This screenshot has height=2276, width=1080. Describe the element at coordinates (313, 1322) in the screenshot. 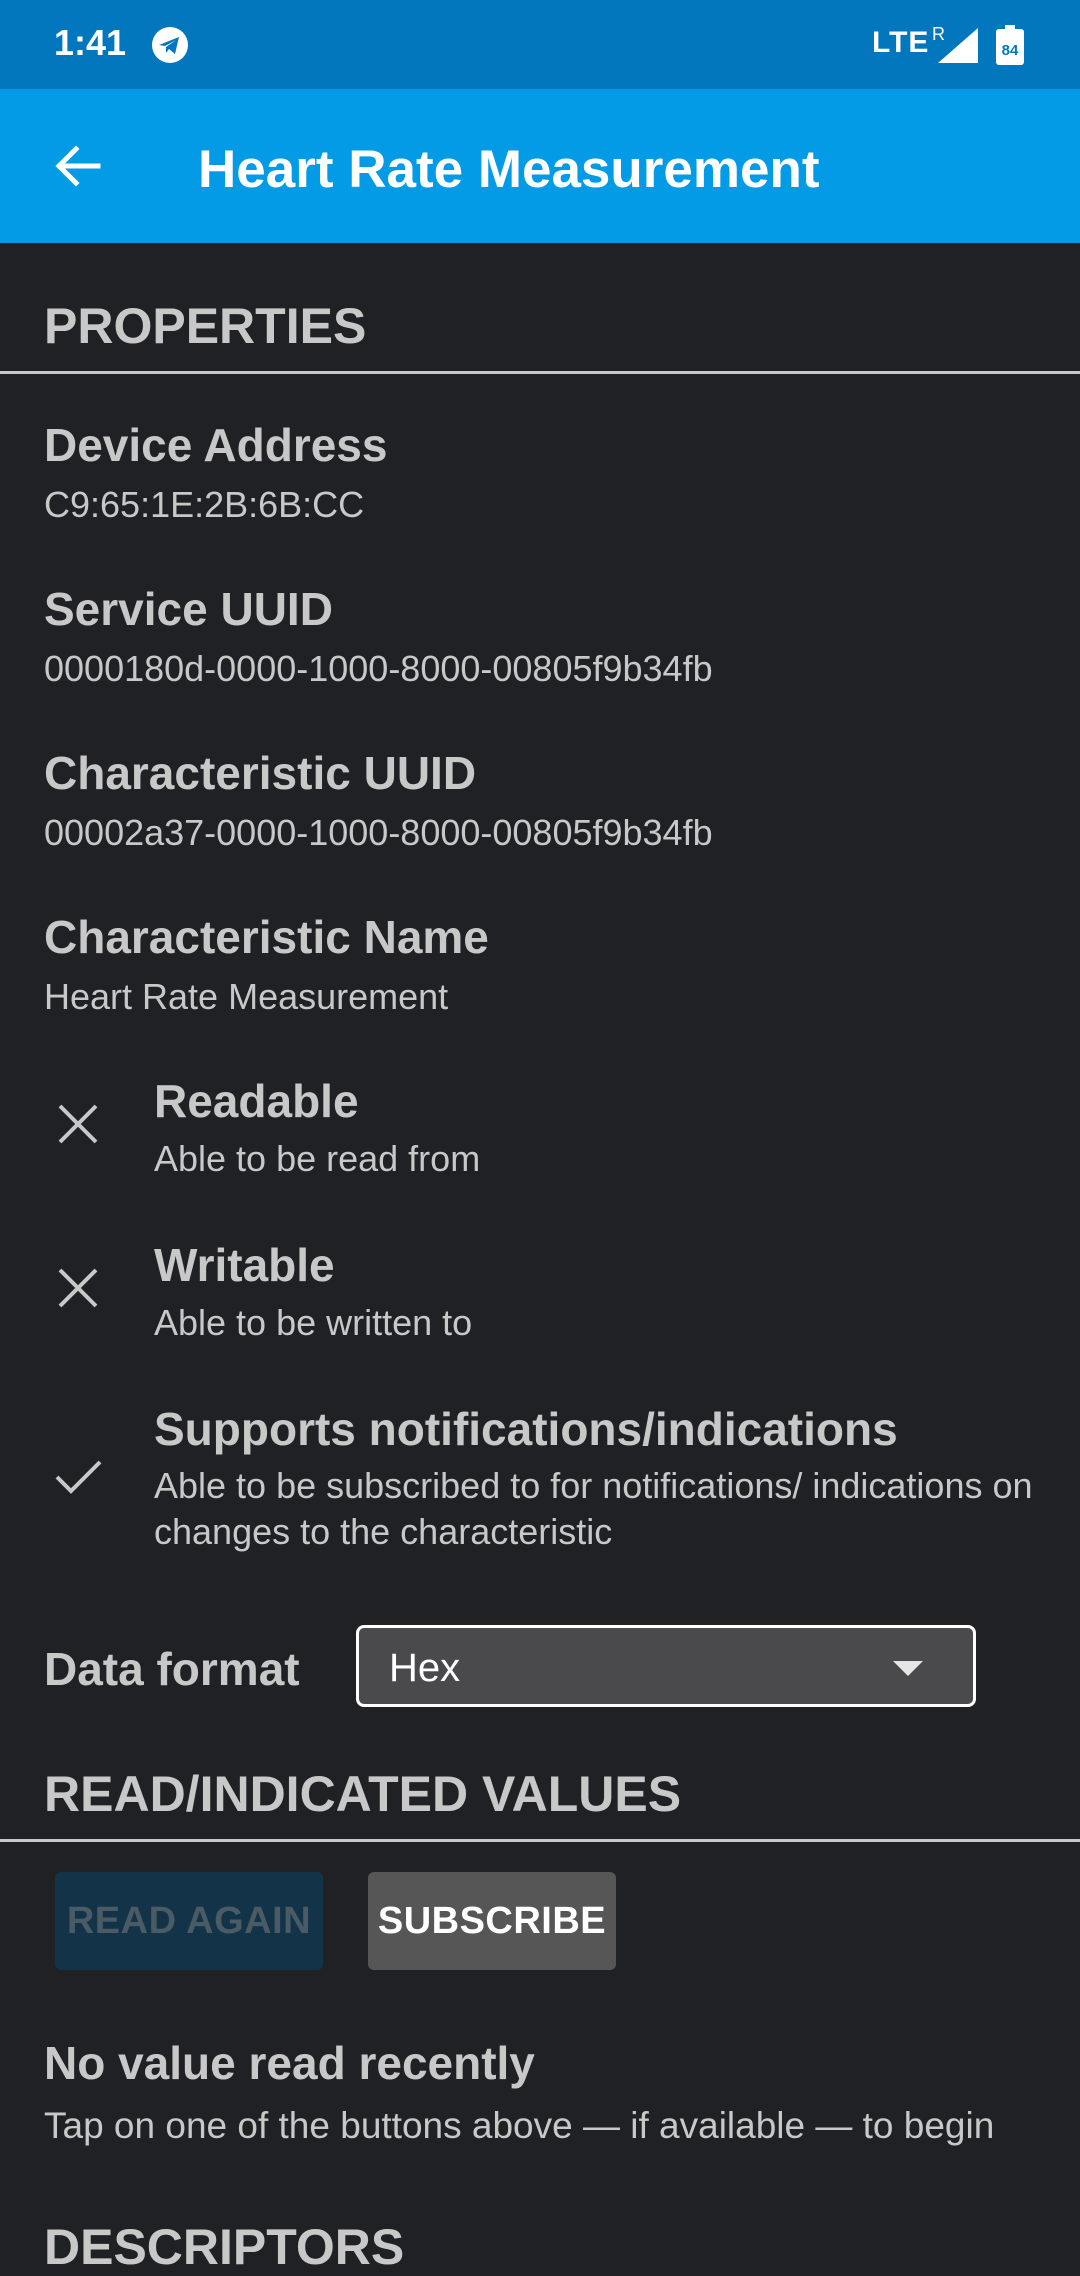

I see `writable-desc: Able to be written to` at that location.